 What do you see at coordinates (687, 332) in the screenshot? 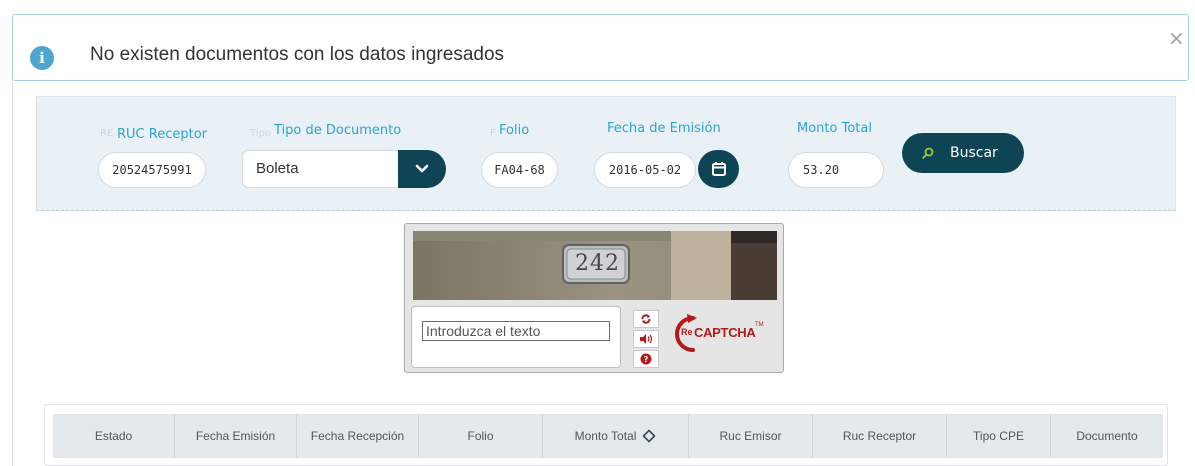
I see `recaptcha-logo-prefix: Re` at bounding box center [687, 332].